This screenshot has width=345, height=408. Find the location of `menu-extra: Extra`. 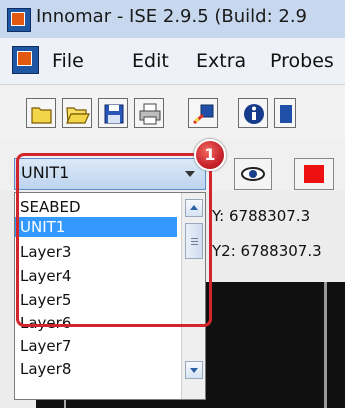

menu-extra: Extra is located at coordinates (221, 61).